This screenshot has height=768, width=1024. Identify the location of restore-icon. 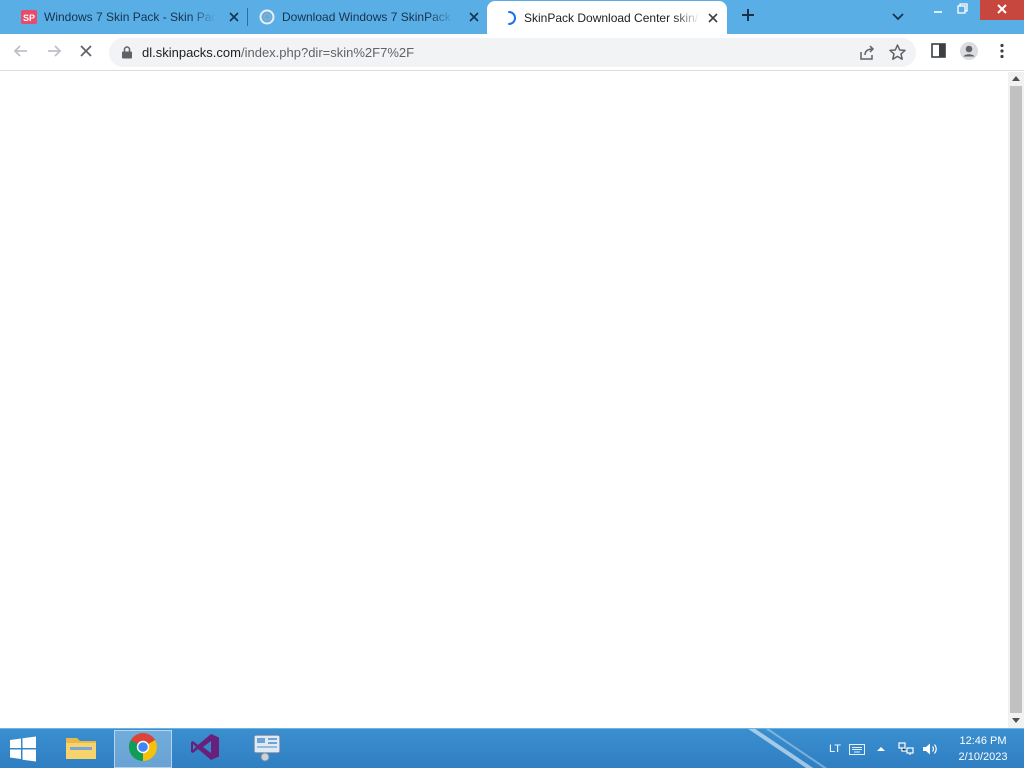
(962, 10).